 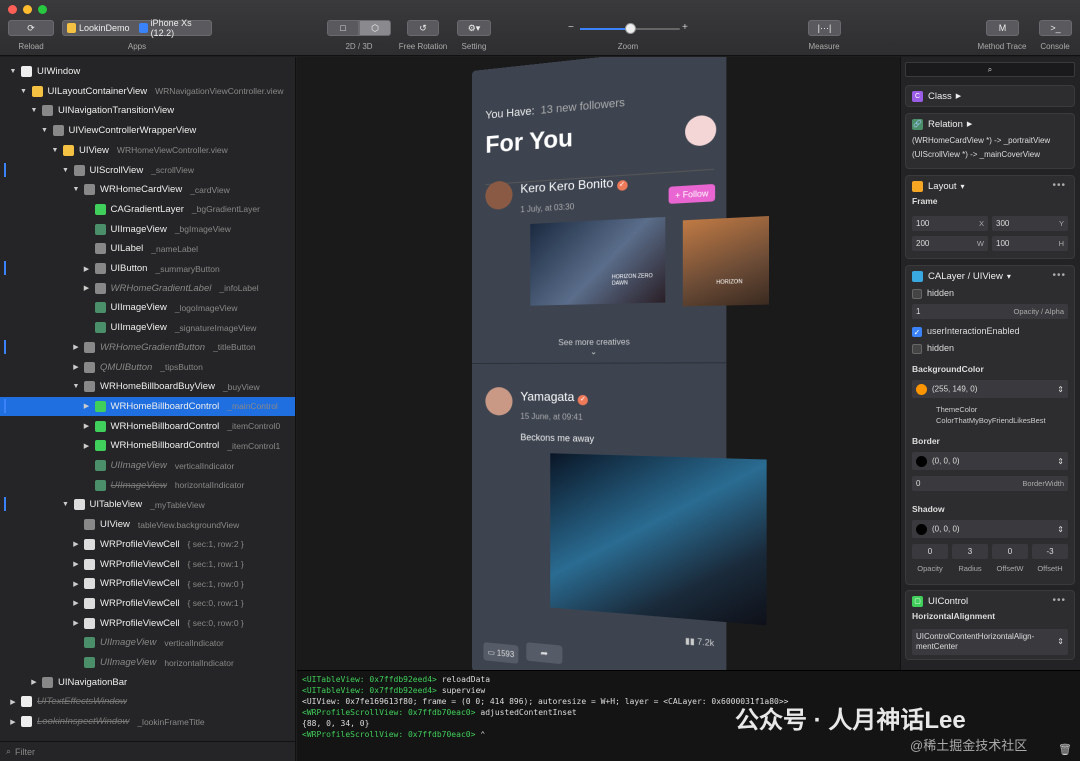 What do you see at coordinates (474, 28) in the screenshot?
I see `setting-button: ⚙▾` at bounding box center [474, 28].